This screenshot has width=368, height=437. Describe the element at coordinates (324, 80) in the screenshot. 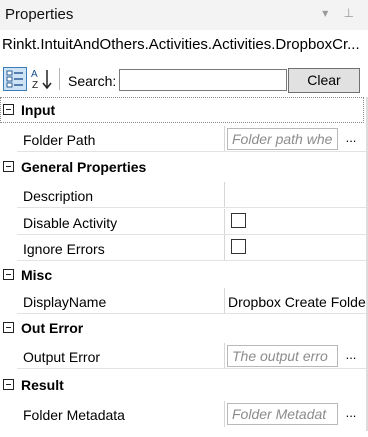

I see `clear-button: Clear` at that location.